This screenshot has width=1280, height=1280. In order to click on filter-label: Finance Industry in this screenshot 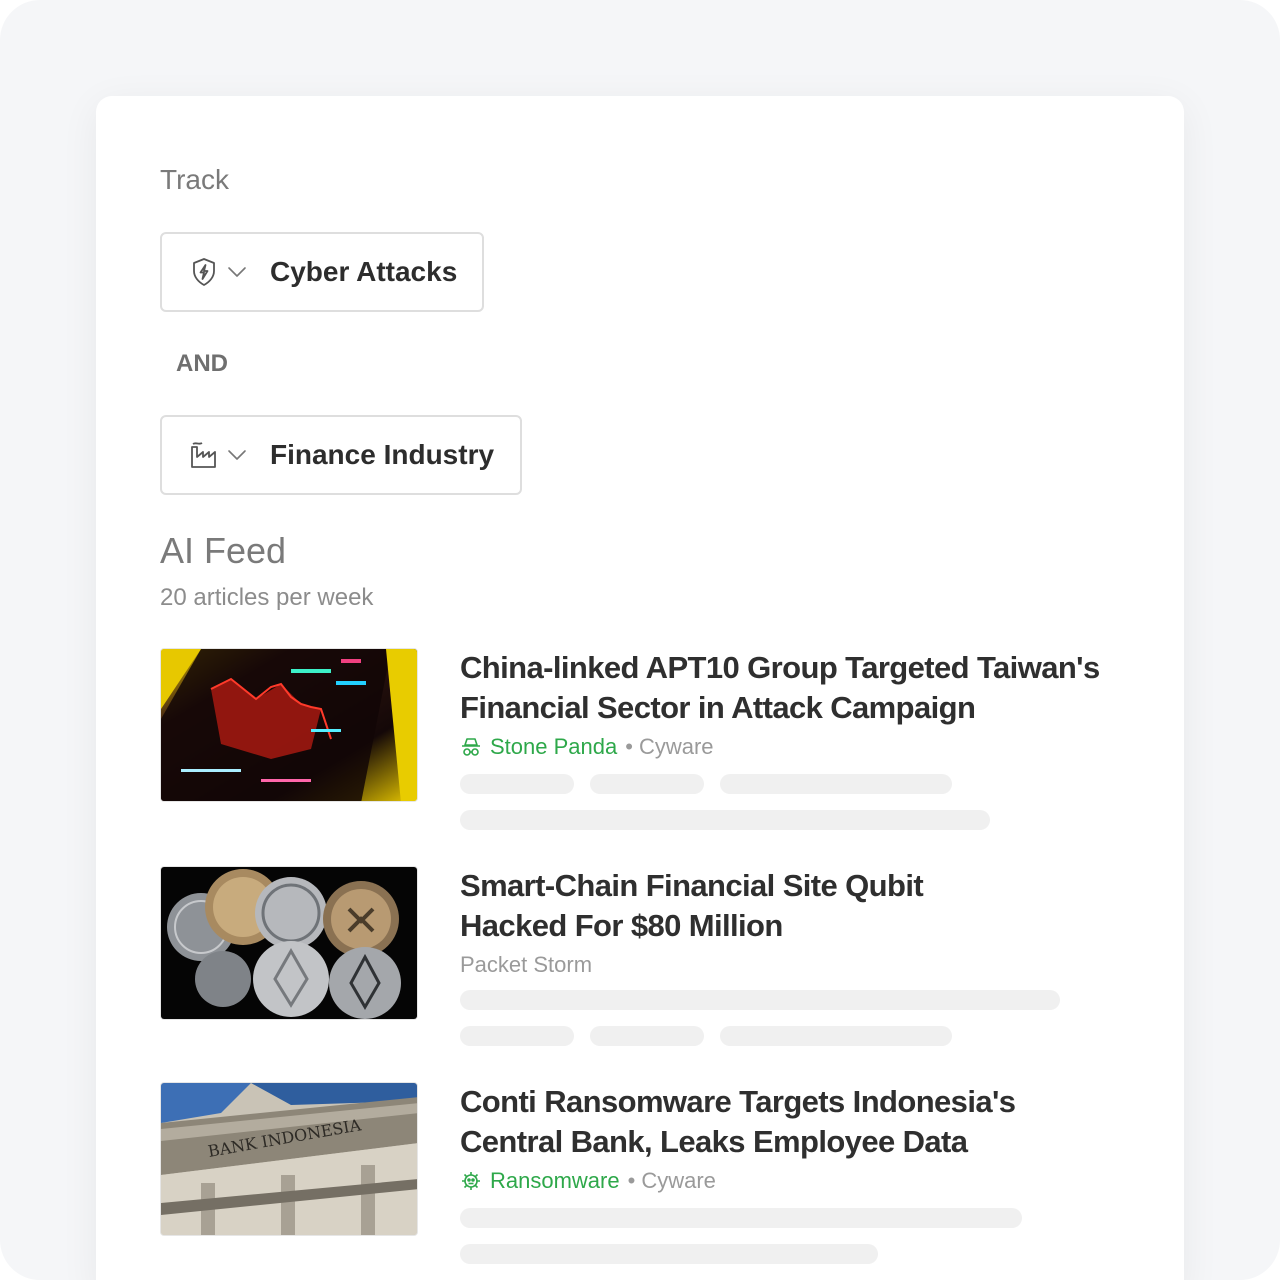, I will do `click(382, 454)`.